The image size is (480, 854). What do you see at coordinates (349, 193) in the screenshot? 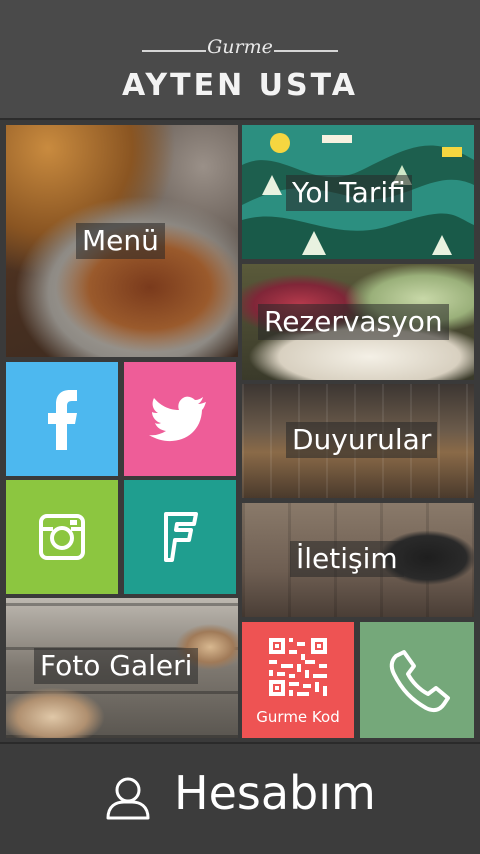
I see `directions-label: Yol Tarifi` at bounding box center [349, 193].